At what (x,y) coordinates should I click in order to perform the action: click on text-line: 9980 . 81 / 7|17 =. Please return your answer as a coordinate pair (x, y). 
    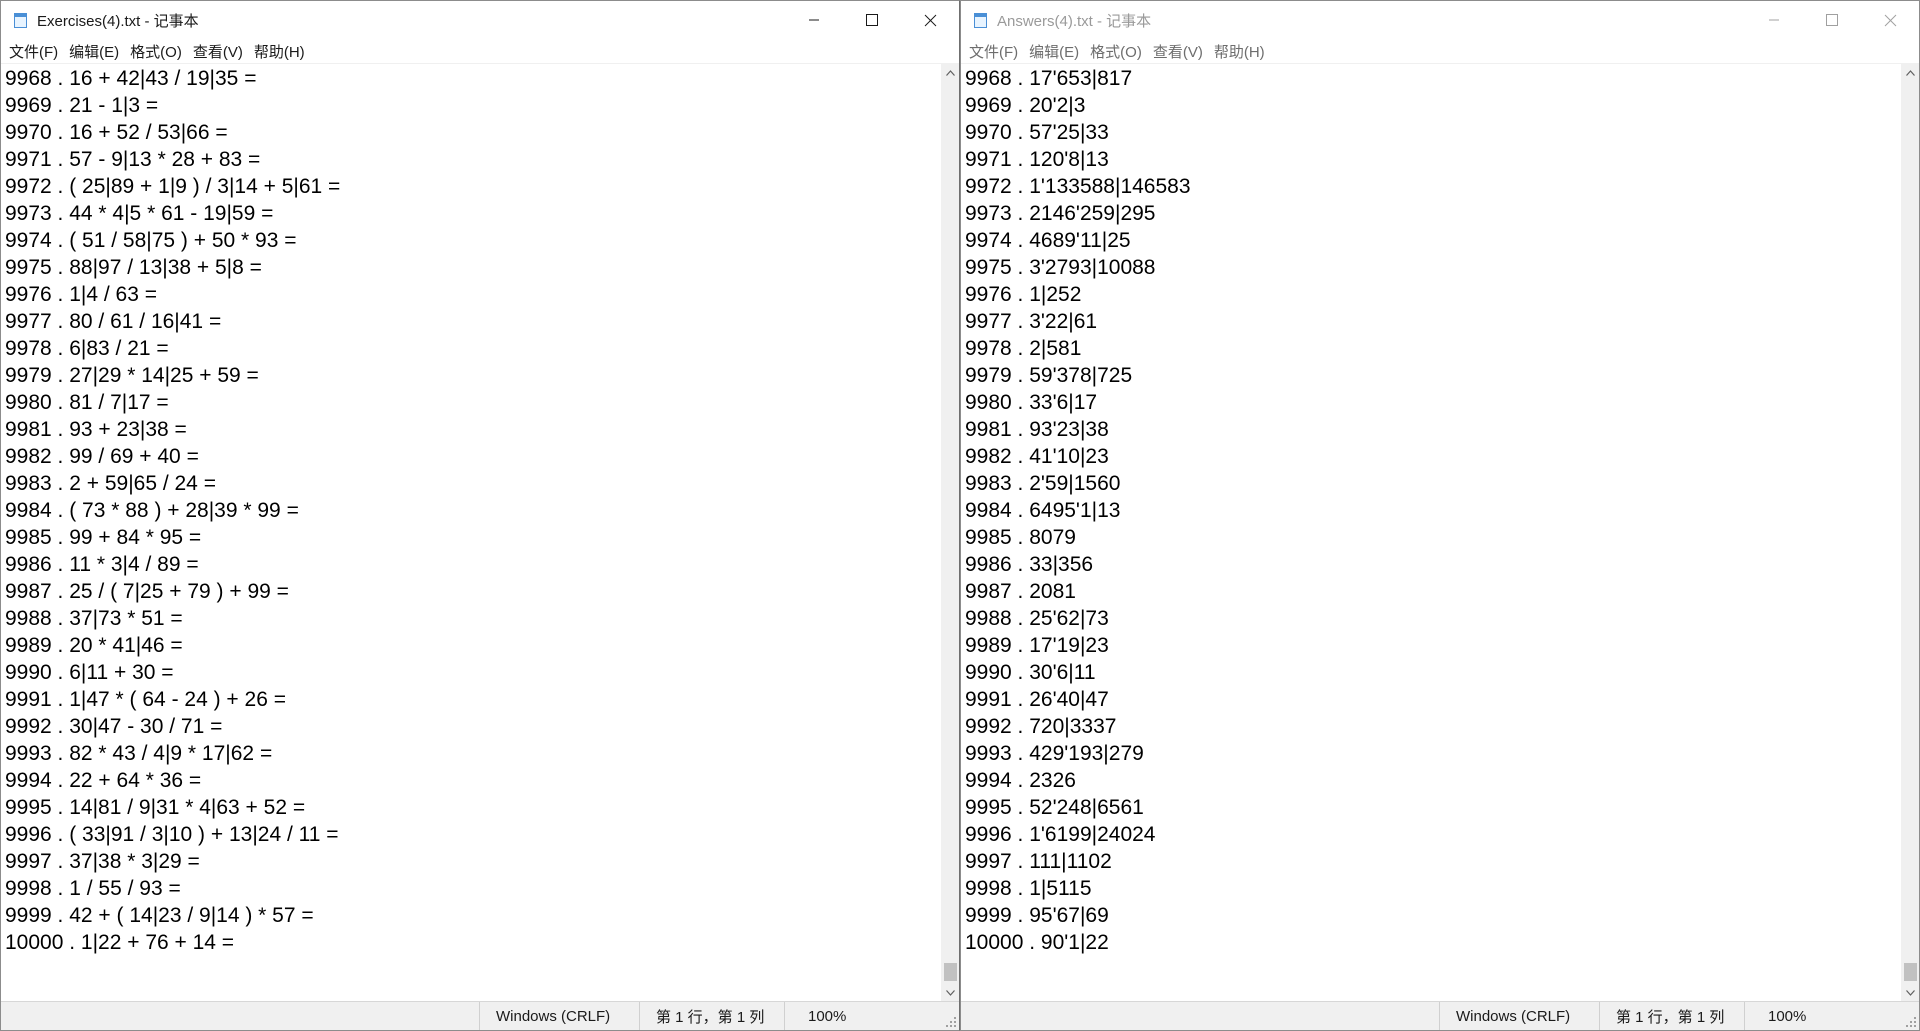
    Looking at the image, I should click on (87, 402).